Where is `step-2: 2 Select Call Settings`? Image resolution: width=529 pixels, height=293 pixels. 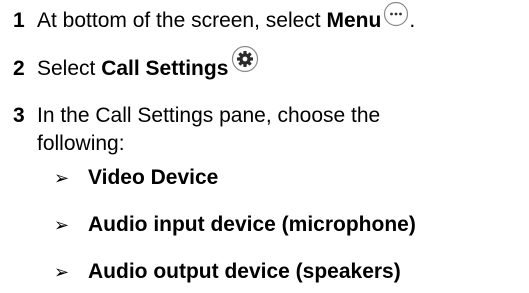
step-2: 2 Select Call Settings is located at coordinates (136, 64).